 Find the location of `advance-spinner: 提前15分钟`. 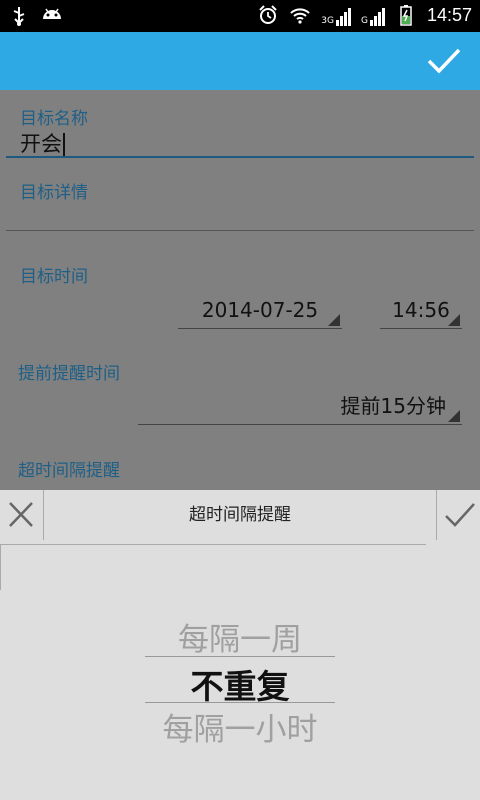

advance-spinner: 提前15分钟 is located at coordinates (300, 406).